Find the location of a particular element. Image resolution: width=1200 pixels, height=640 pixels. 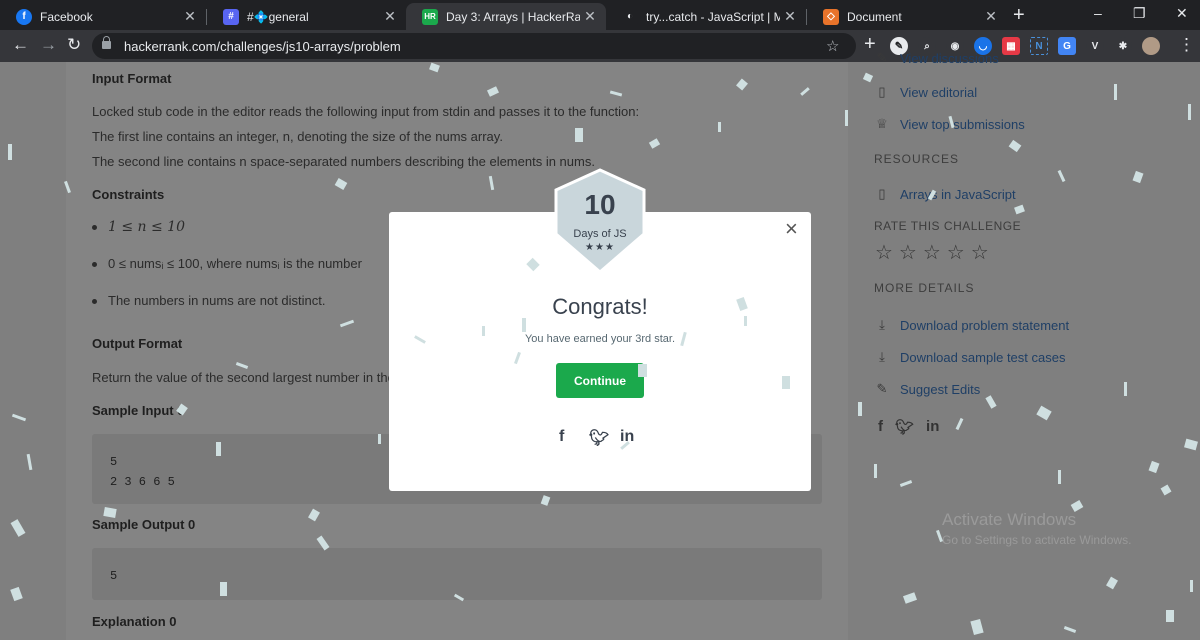

tab-document: ◇ Document ✕ is located at coordinates (907, 16).